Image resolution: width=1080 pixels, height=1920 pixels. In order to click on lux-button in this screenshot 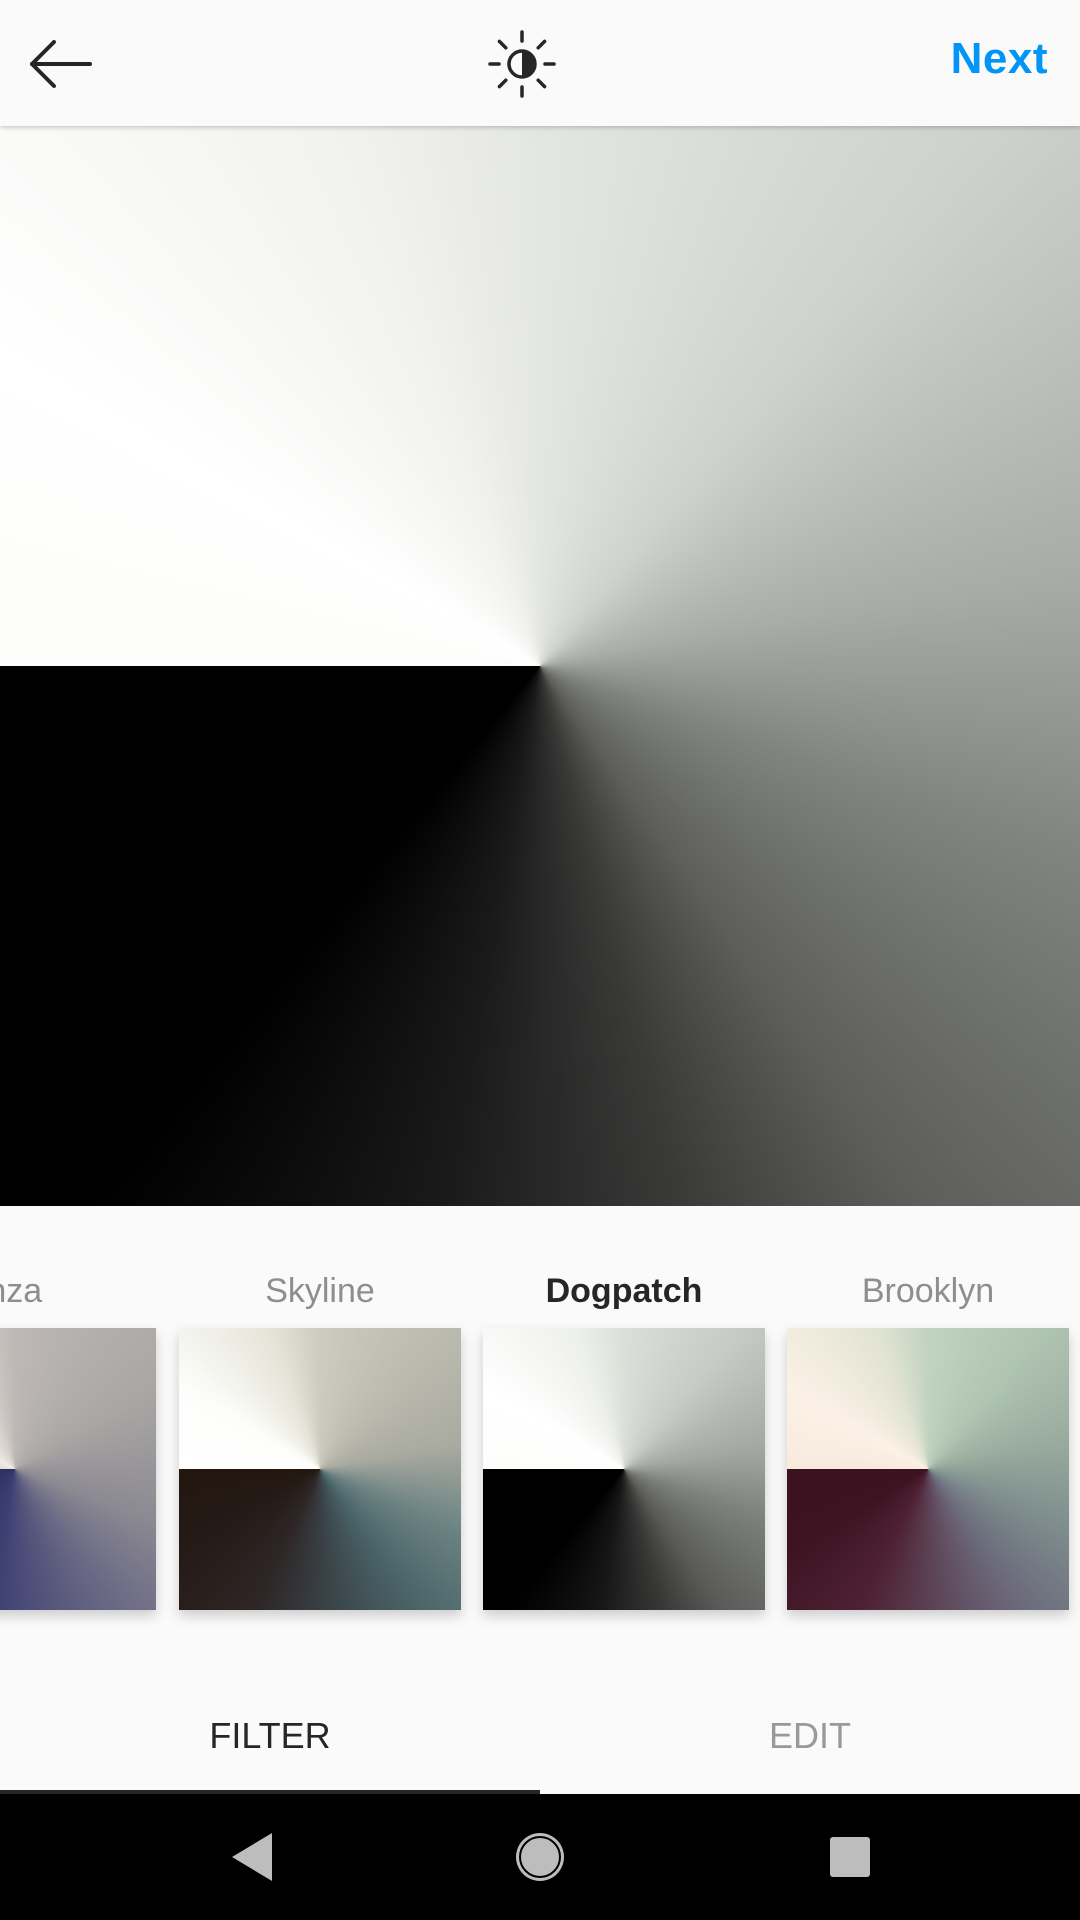, I will do `click(522, 64)`.